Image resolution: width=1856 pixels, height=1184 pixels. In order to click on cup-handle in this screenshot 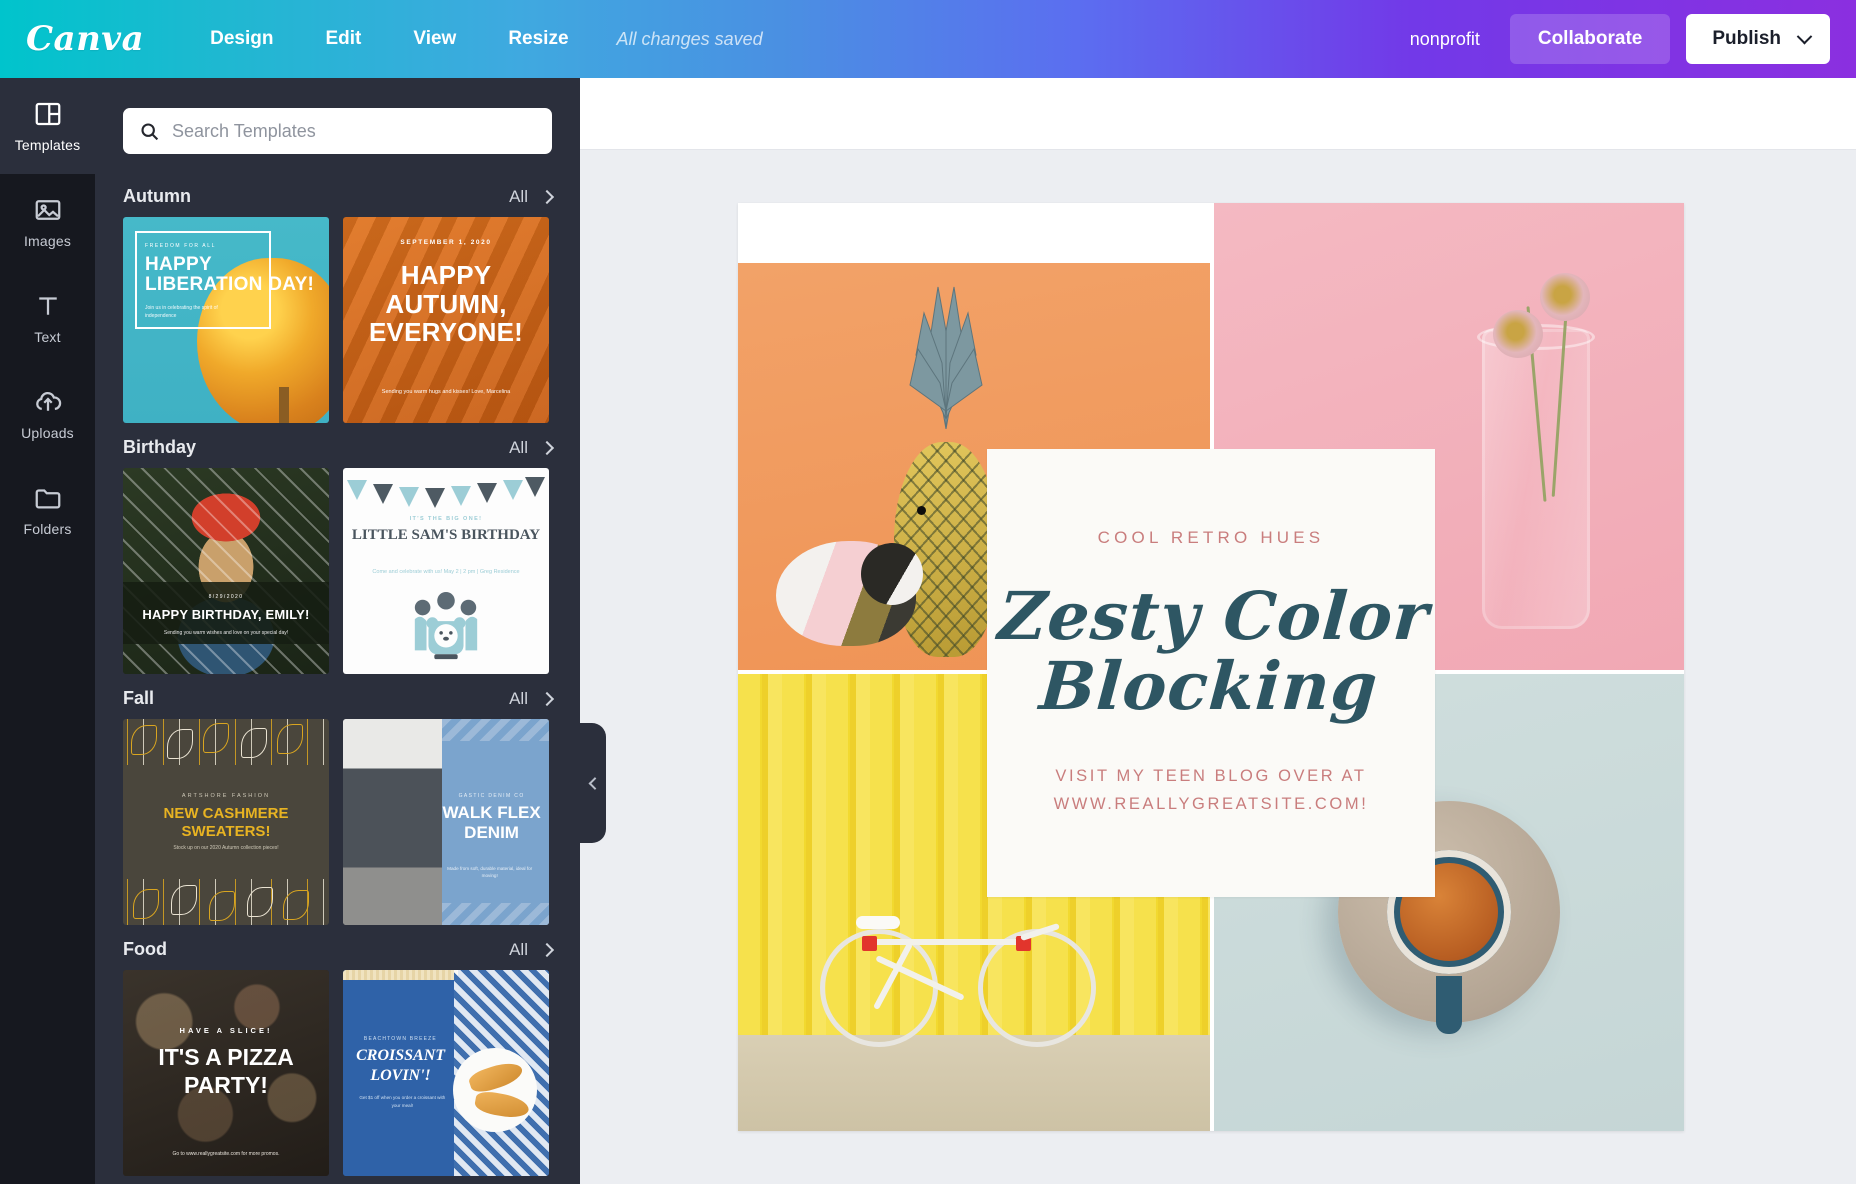, I will do `click(1449, 1004)`.